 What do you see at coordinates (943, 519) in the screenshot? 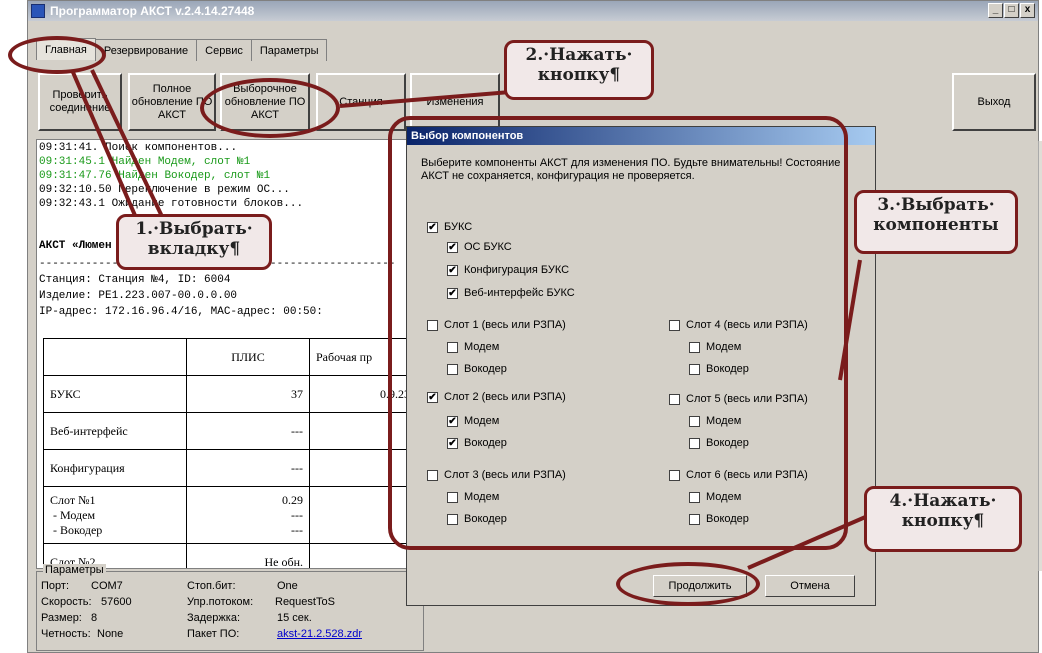
I see `annotation-note-4: 4.·Нажать· кнопку¶` at bounding box center [943, 519].